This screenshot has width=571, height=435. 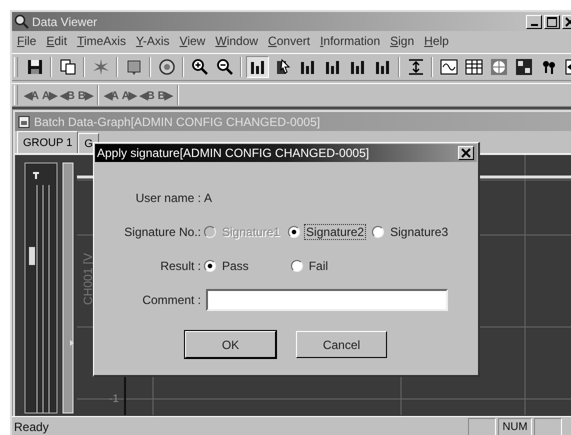 I want to click on radio-label: Signature3, so click(x=419, y=232).